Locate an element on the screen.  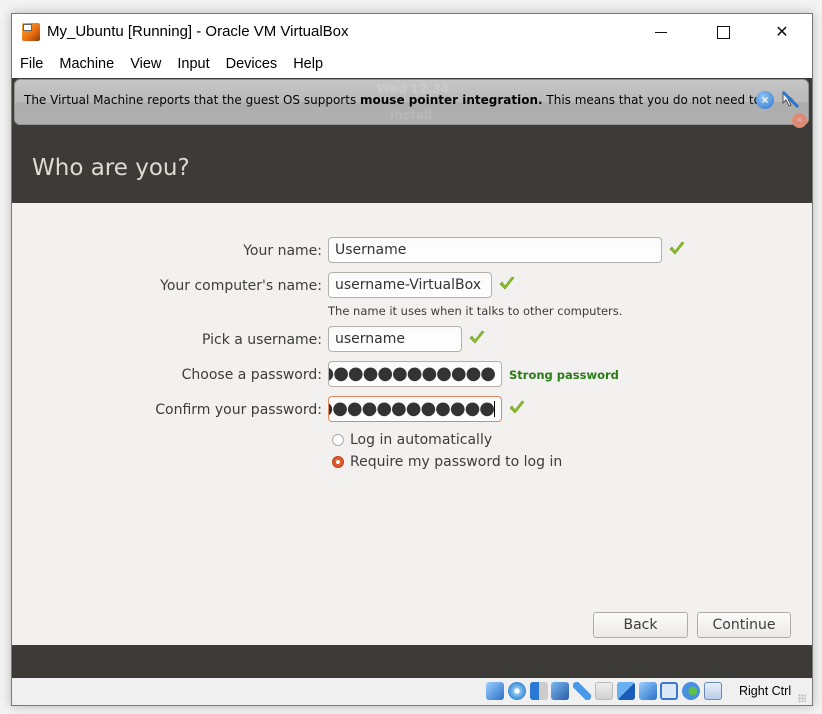
video-capture-icon is located at coordinates (647, 691).